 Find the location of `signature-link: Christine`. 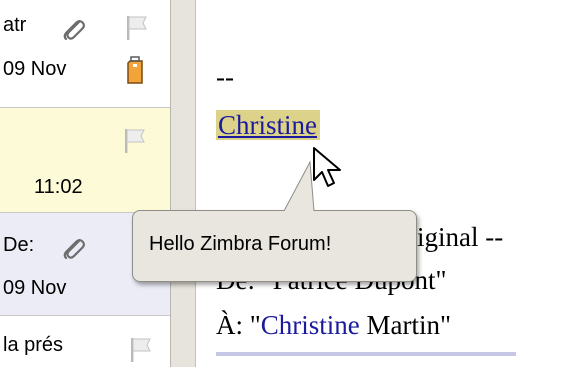

signature-link: Christine is located at coordinates (268, 125).